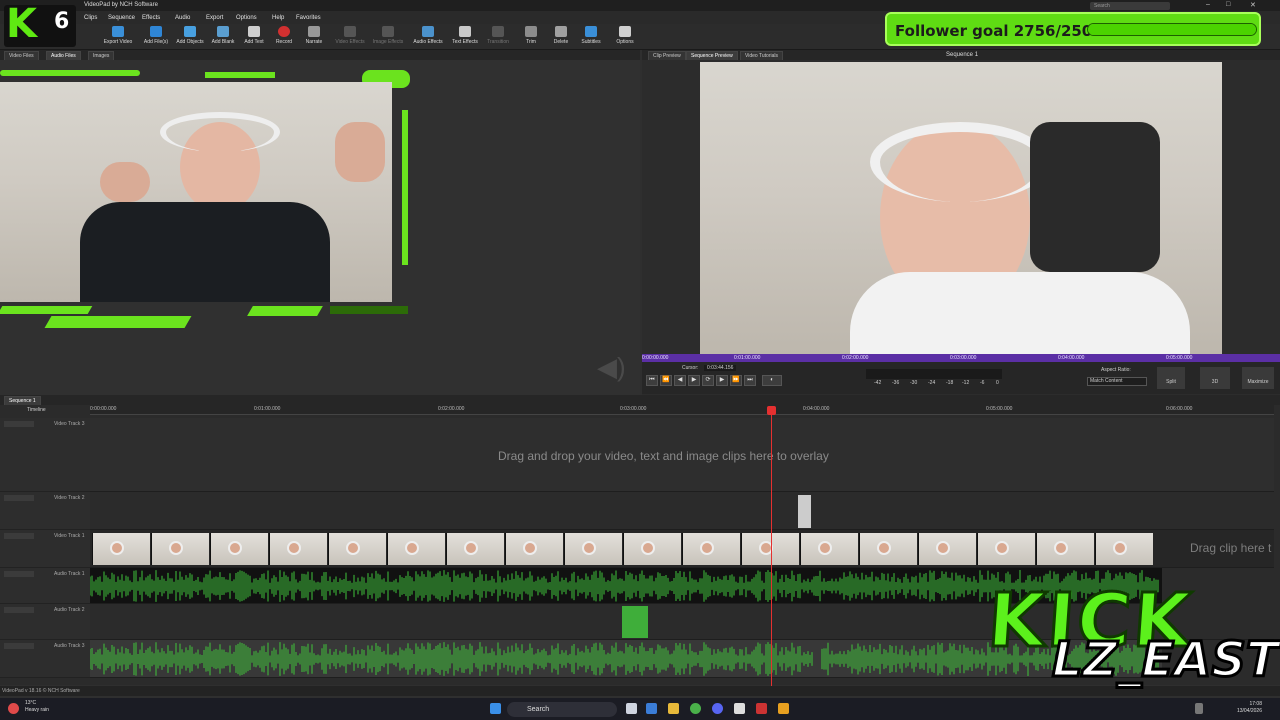  I want to click on loop-icon: ⟳, so click(708, 380).